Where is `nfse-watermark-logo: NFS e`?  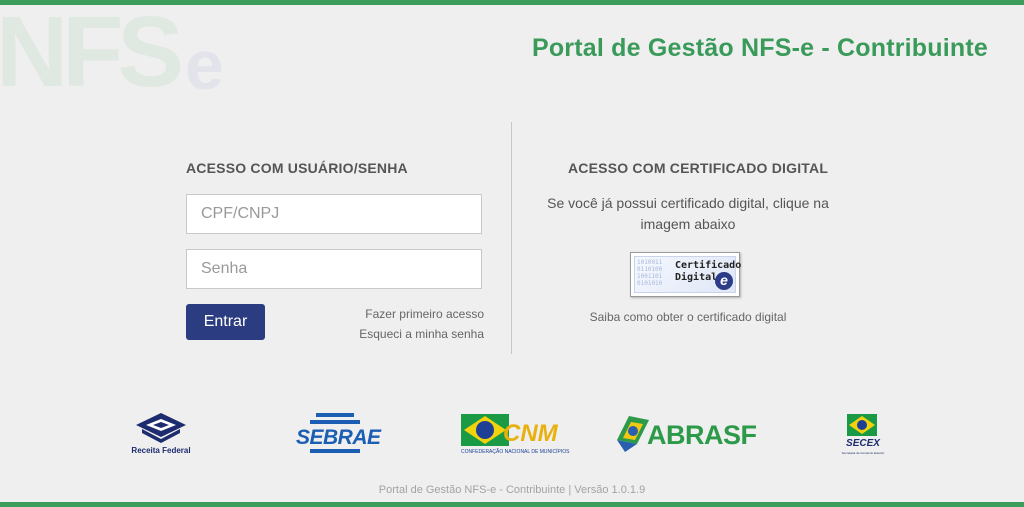 nfse-watermark-logo: NFS e is located at coordinates (125, 53).